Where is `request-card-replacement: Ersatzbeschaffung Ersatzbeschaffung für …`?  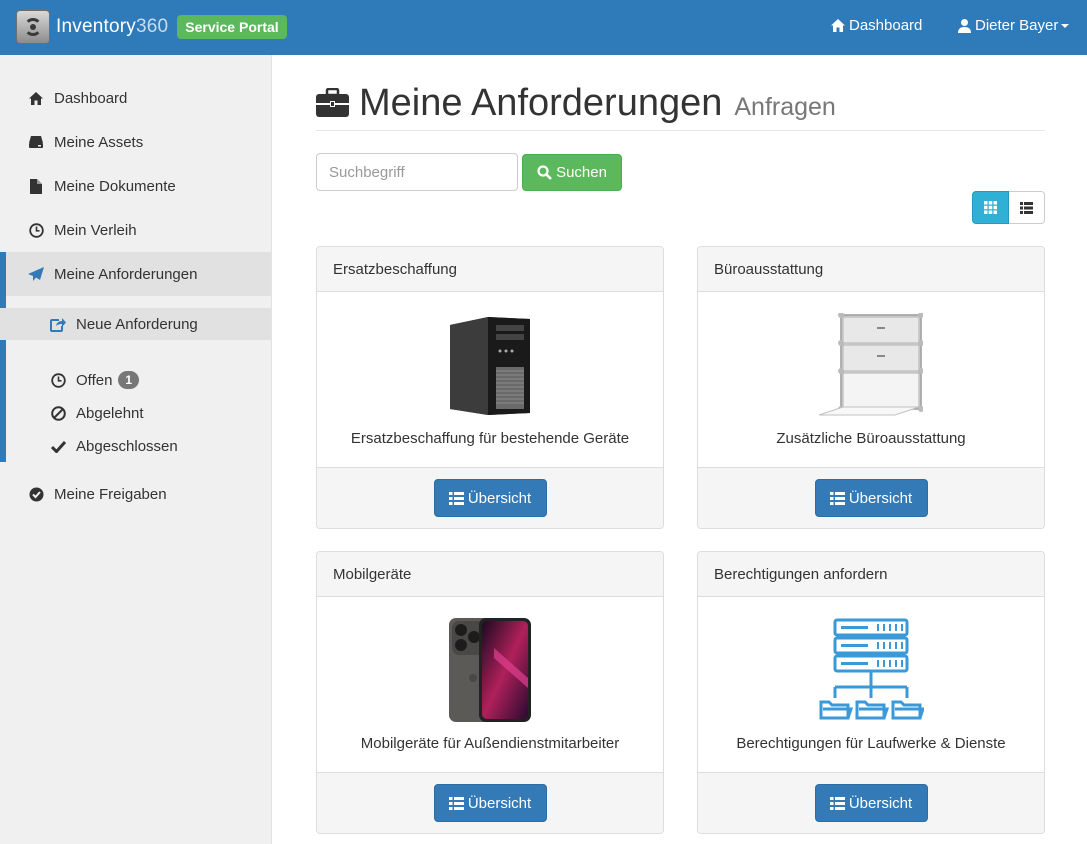
request-card-replacement: Ersatzbeschaffung Ersatzbeschaffung für … is located at coordinates (490, 387).